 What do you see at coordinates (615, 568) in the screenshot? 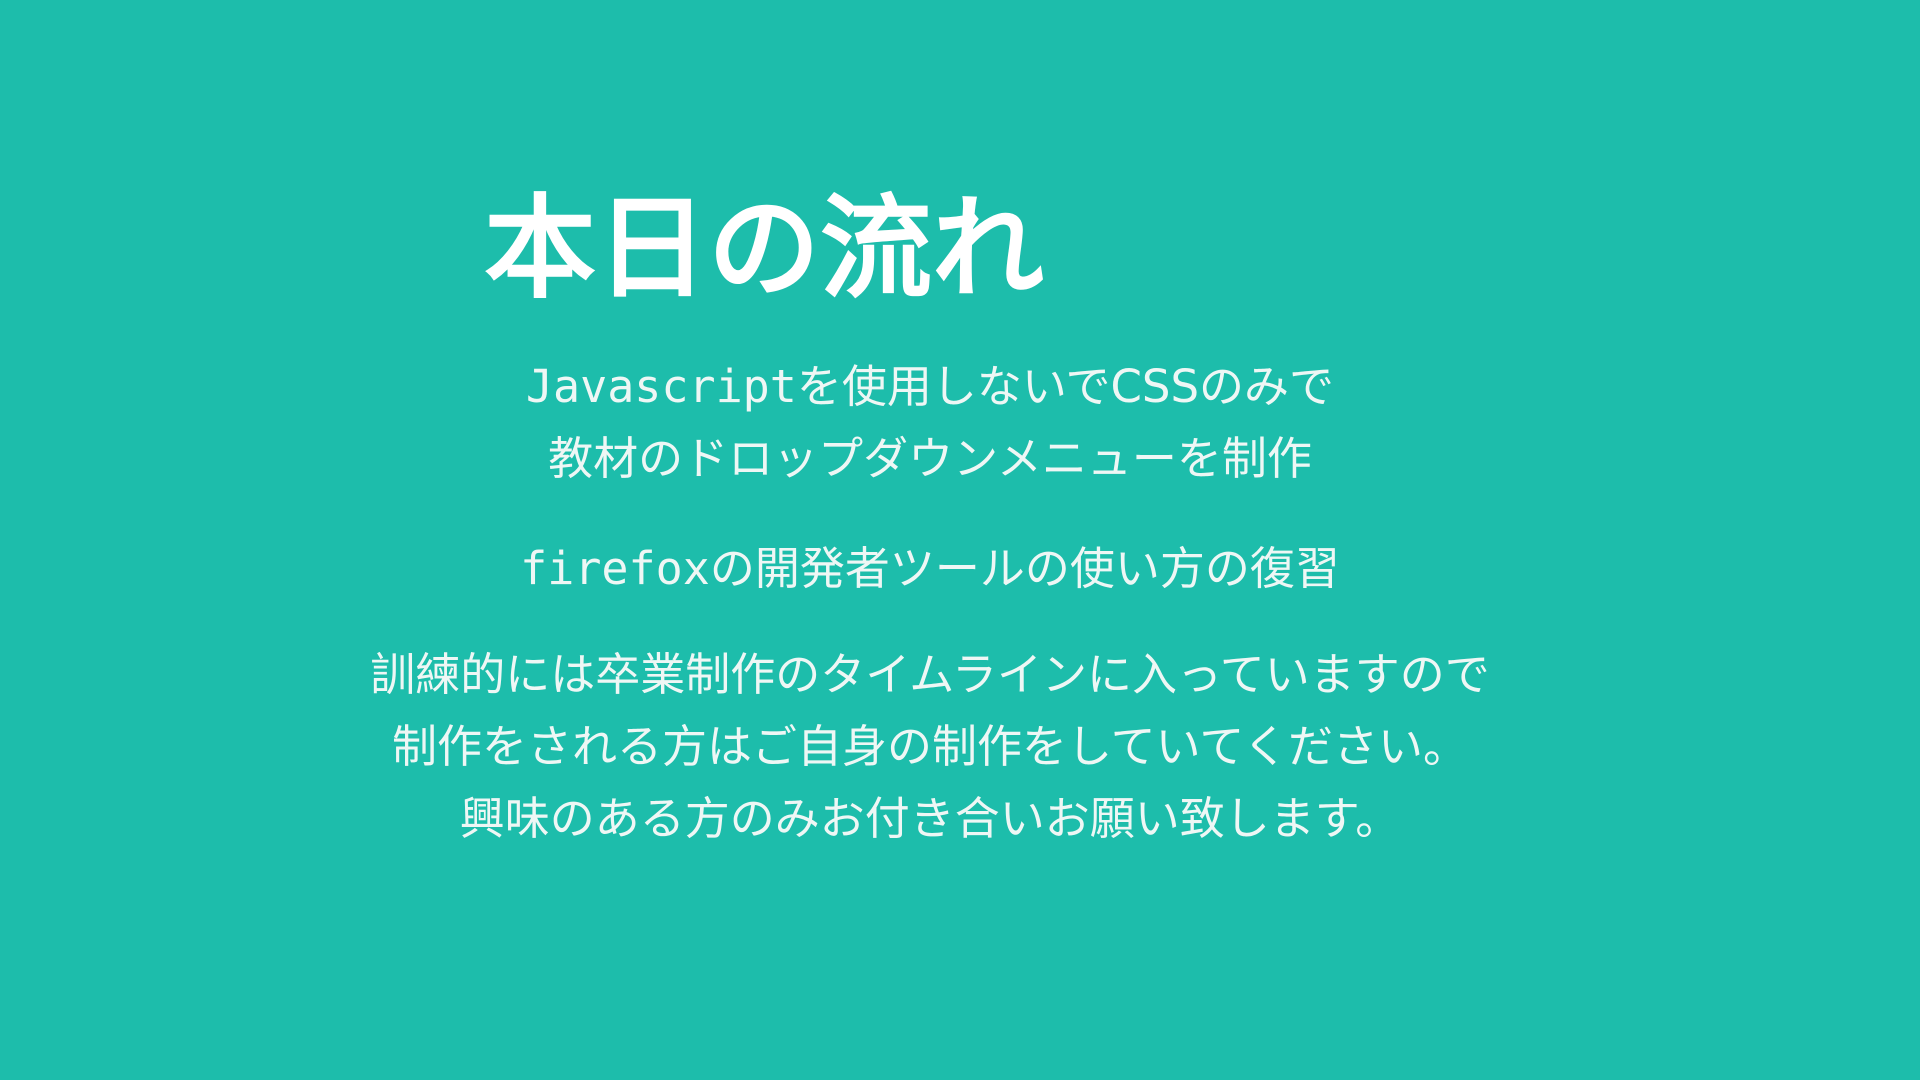
I see `firefox-text: firefox` at bounding box center [615, 568].